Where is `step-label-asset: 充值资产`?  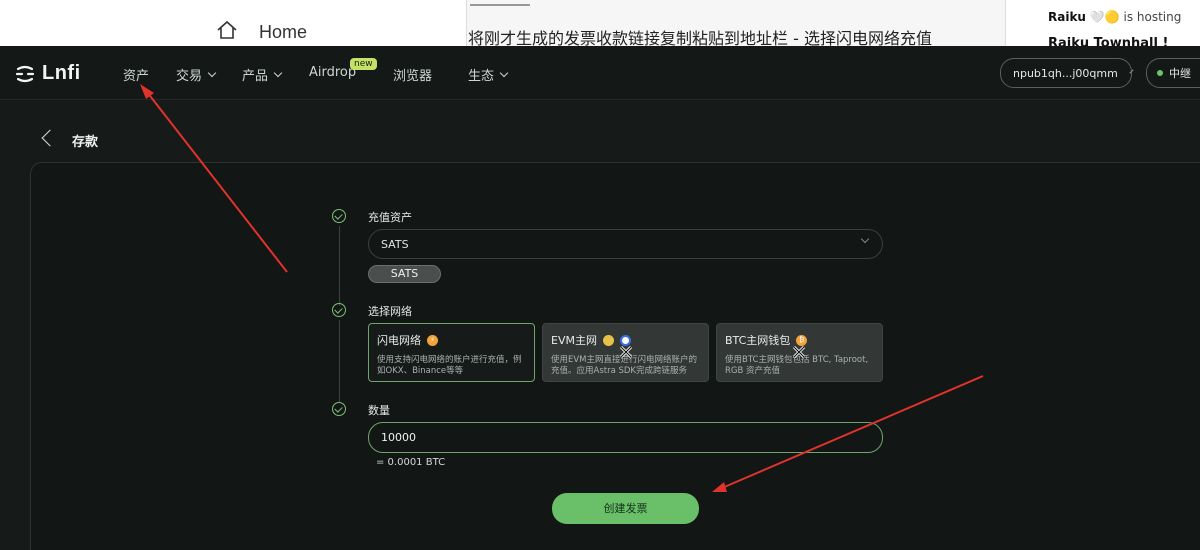 step-label-asset: 充值资产 is located at coordinates (390, 217).